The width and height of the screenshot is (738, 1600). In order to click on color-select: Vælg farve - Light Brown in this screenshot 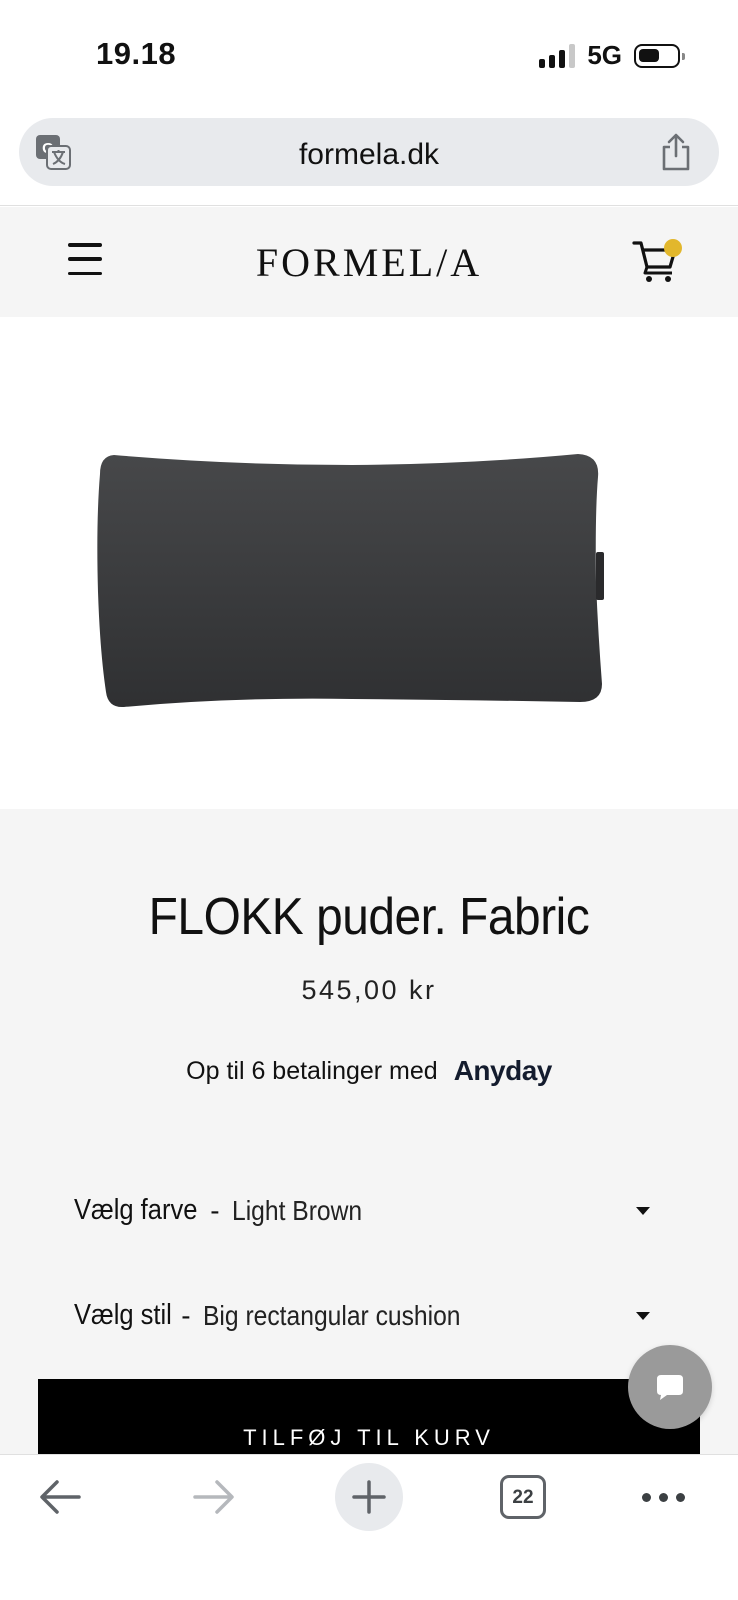, I will do `click(362, 1210)`.